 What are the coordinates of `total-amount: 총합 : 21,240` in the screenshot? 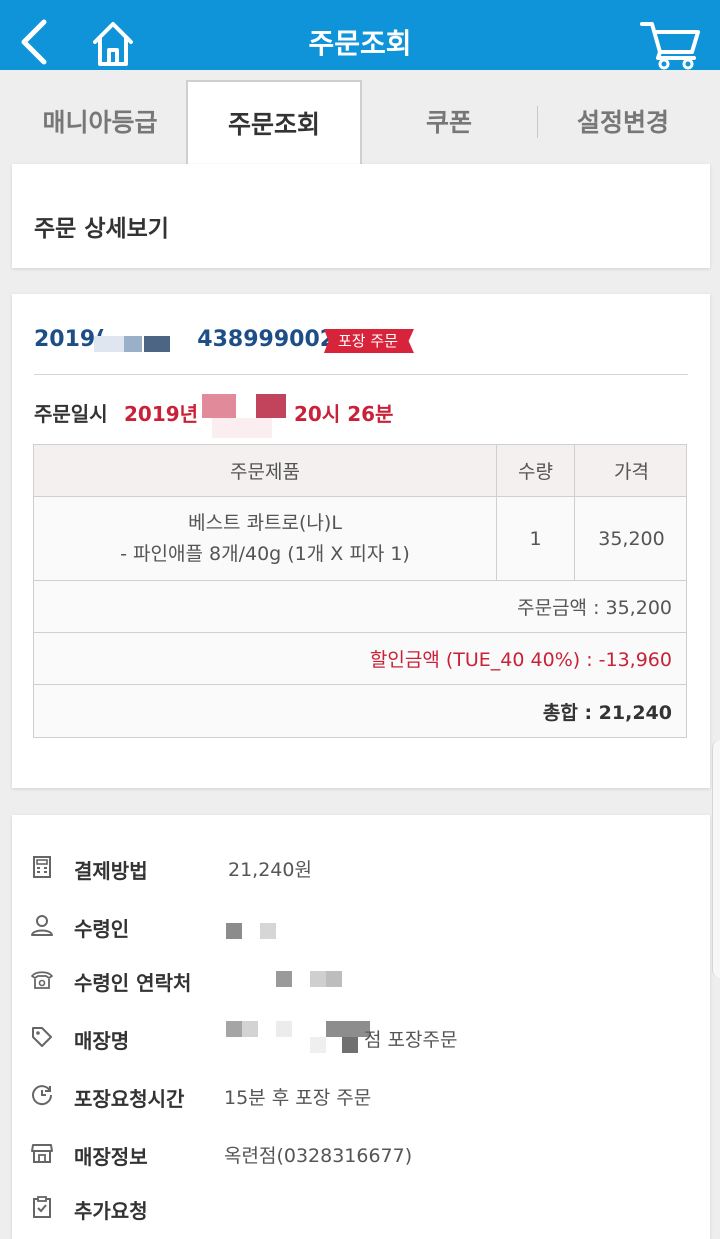 It's located at (607, 712).